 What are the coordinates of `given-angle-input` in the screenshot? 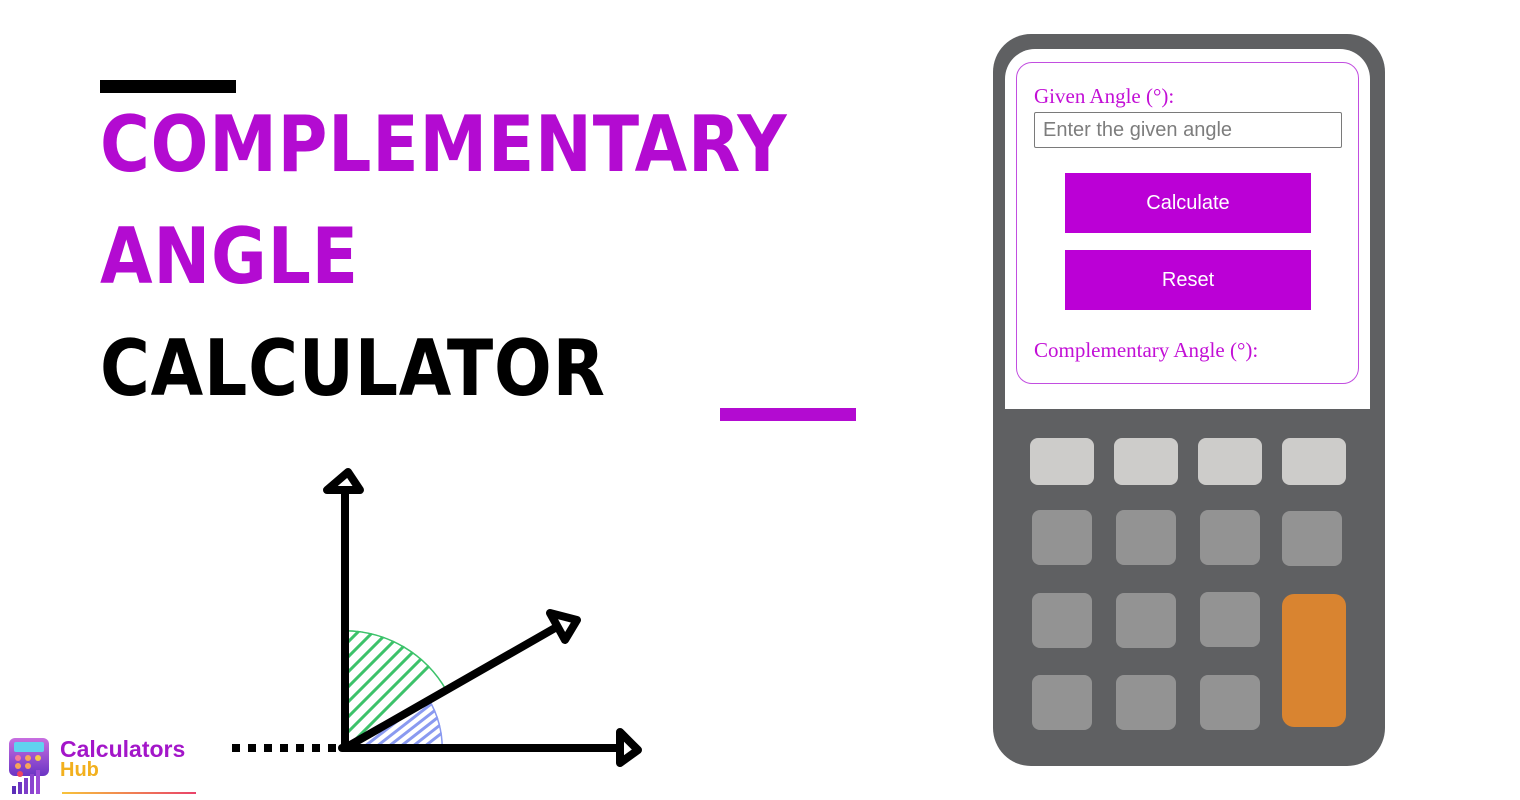 It's located at (1188, 130).